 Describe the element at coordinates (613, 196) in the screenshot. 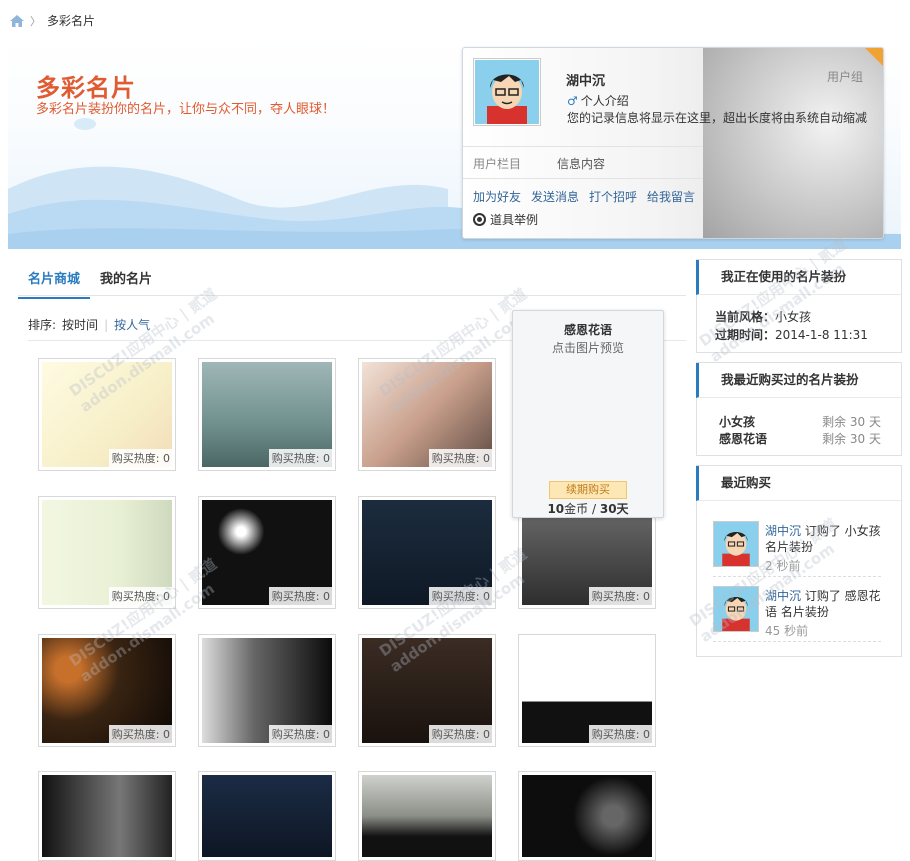

I see `say-hello-link: 打个招呼` at that location.